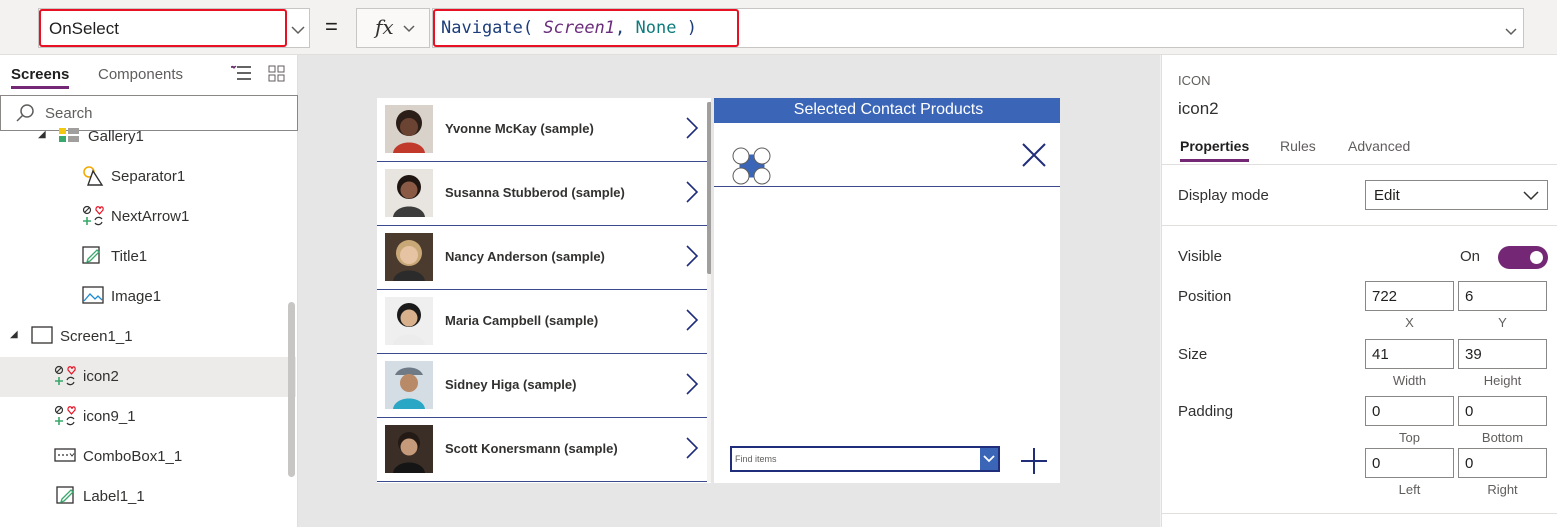 The height and width of the screenshot is (527, 1557). Describe the element at coordinates (1409, 354) in the screenshot. I see `size-width-input: 41` at that location.